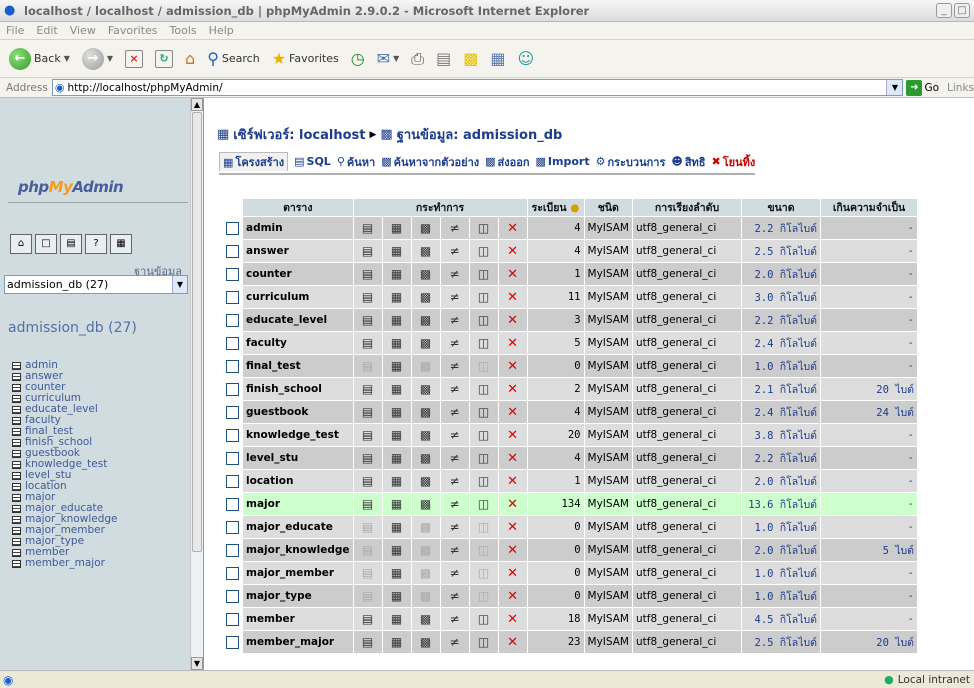  What do you see at coordinates (298, 504) in the screenshot?
I see `table-name: major` at bounding box center [298, 504].